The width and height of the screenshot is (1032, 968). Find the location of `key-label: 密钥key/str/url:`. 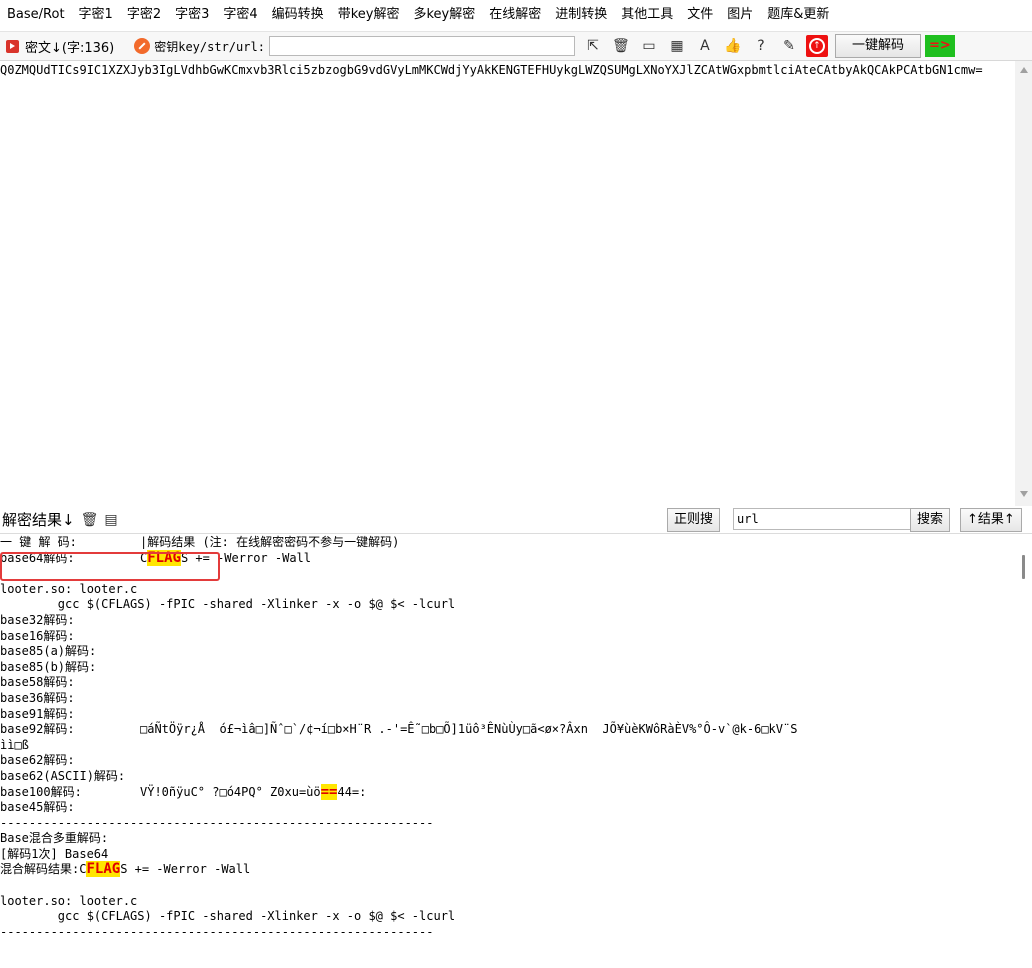

key-label: 密钥key/str/url: is located at coordinates (209, 46).